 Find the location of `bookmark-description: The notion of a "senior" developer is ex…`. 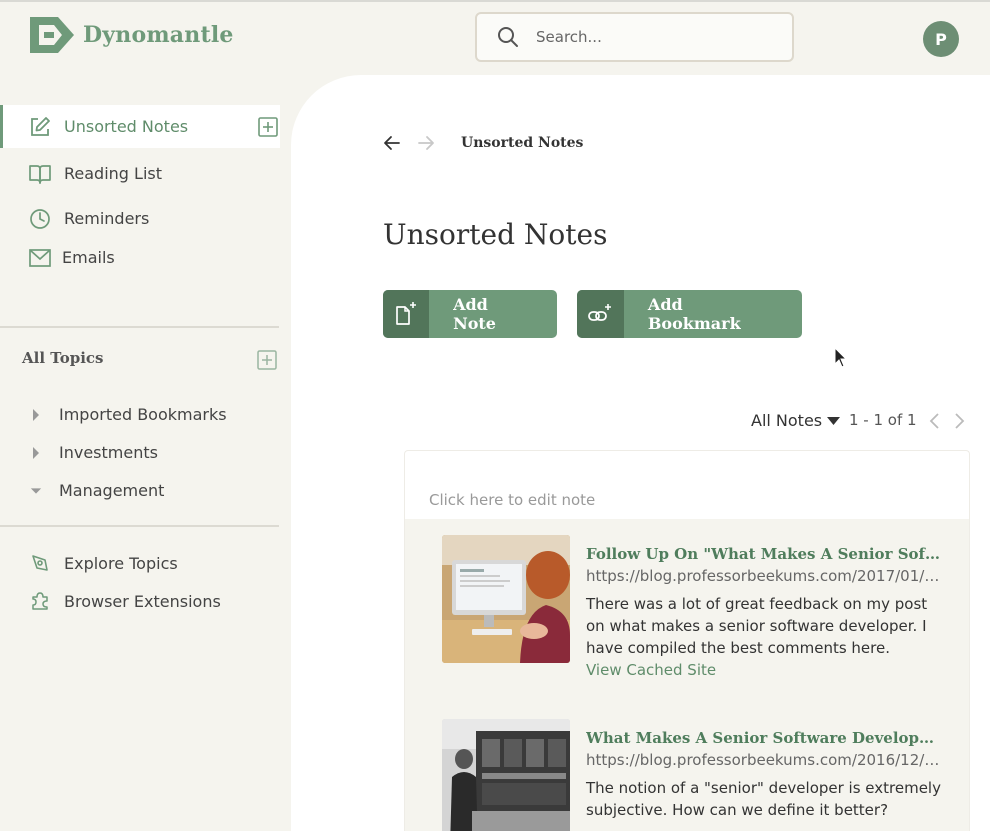

bookmark-description: The notion of a "senior" developer is ex… is located at coordinates (763, 799).